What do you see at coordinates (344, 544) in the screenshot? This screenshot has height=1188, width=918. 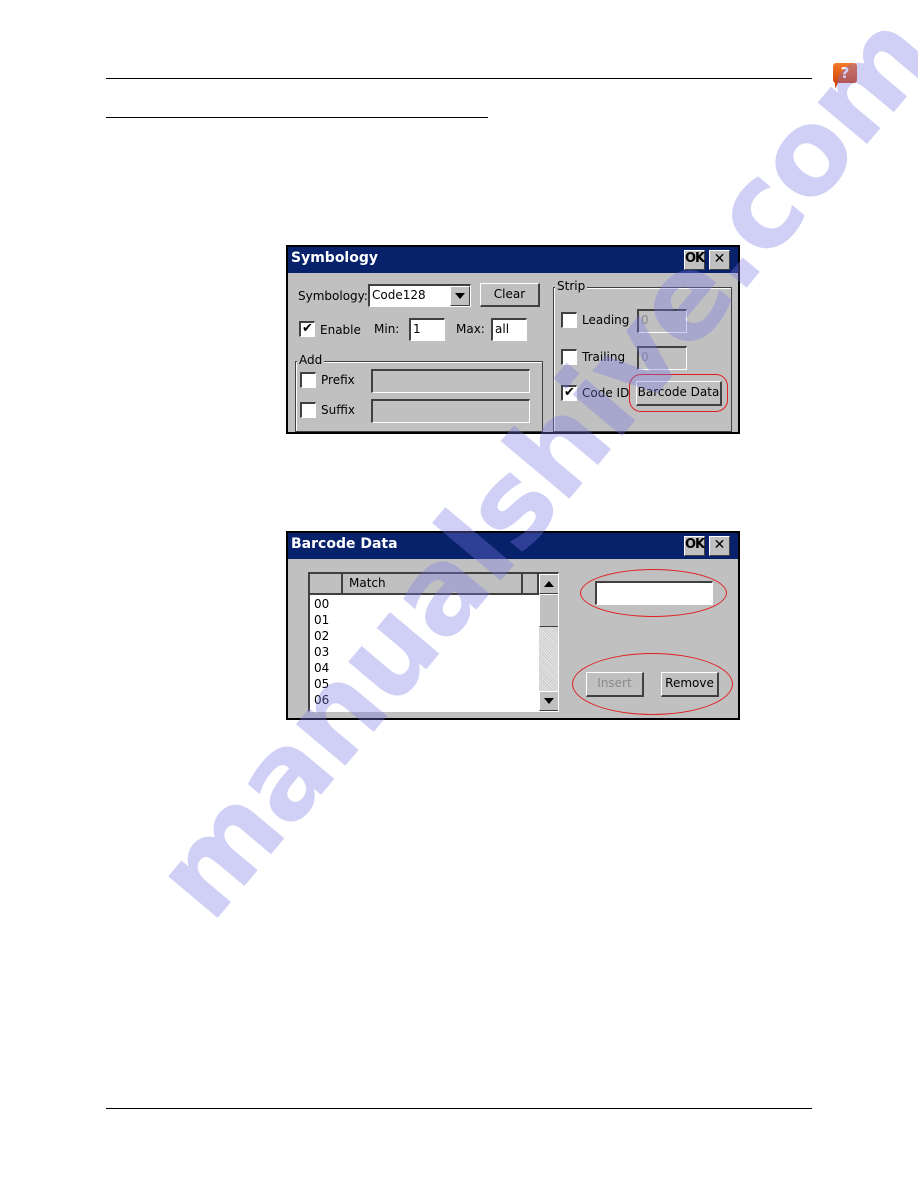 I see `dialog-title: Barcode Data` at bounding box center [344, 544].